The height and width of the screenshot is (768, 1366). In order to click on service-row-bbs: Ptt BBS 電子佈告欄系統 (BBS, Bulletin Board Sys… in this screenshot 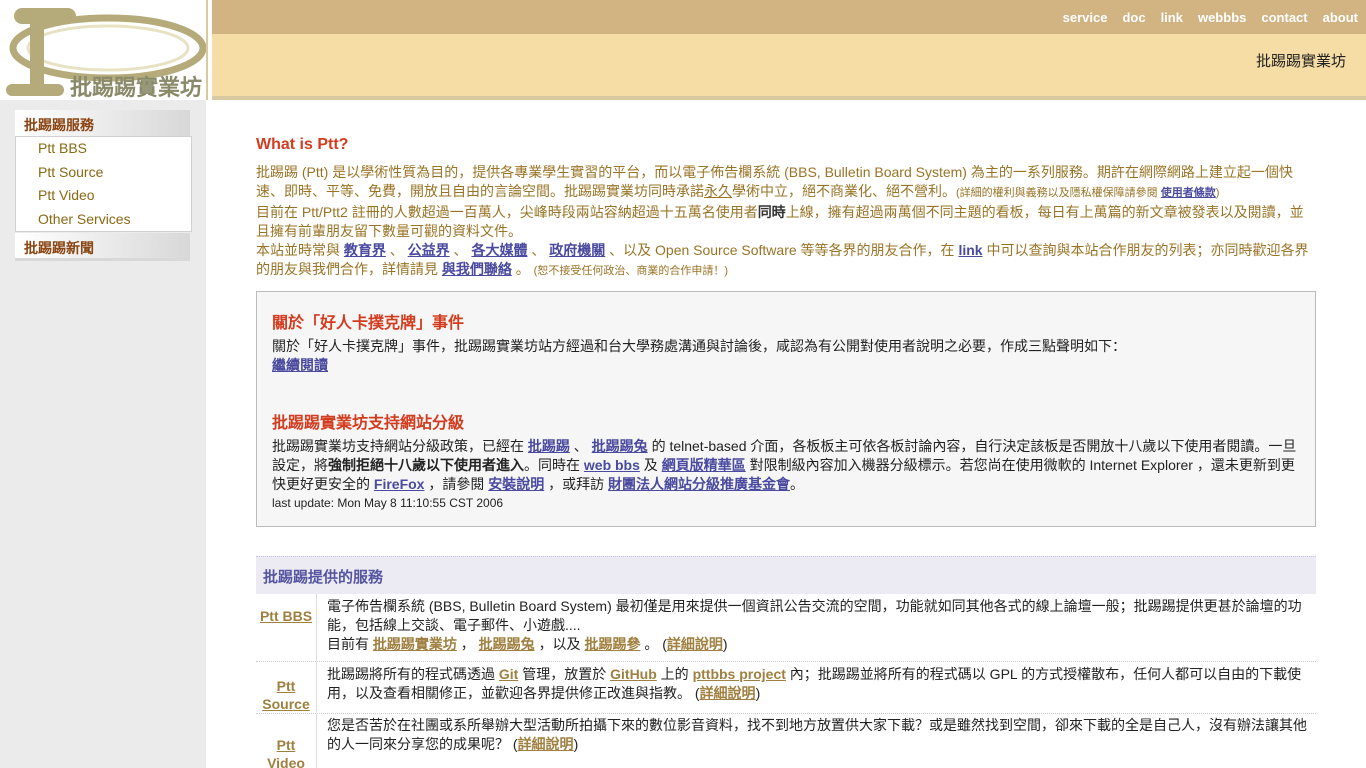, I will do `click(786, 628)`.